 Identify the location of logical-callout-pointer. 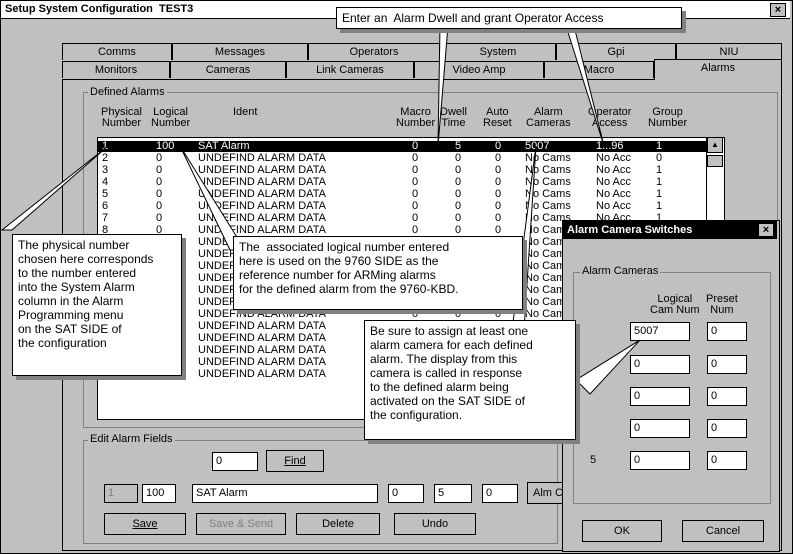
(212, 198).